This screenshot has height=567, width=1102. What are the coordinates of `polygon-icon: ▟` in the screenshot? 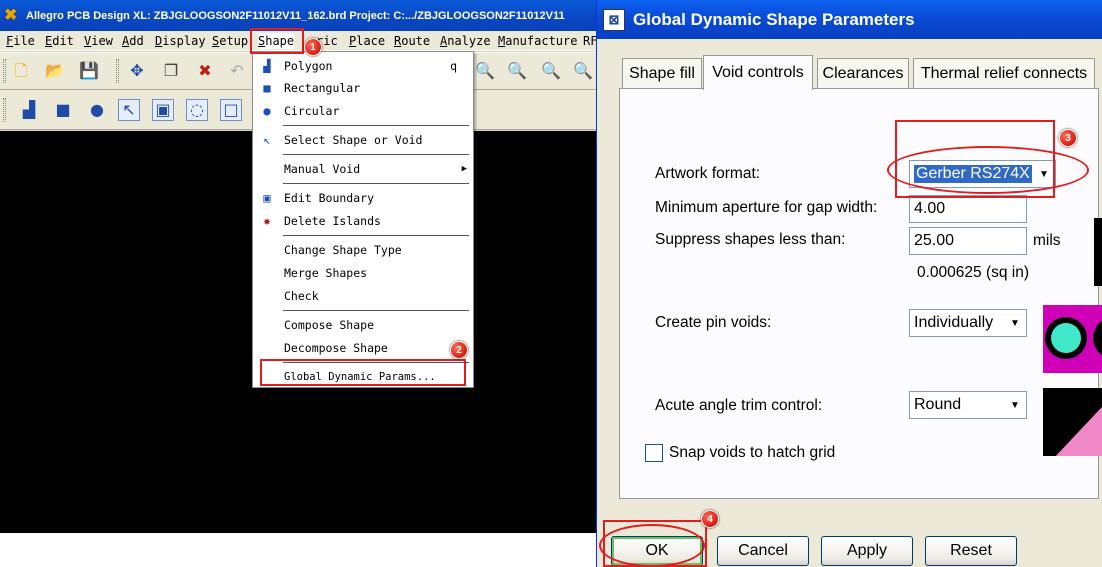 It's located at (267, 66).